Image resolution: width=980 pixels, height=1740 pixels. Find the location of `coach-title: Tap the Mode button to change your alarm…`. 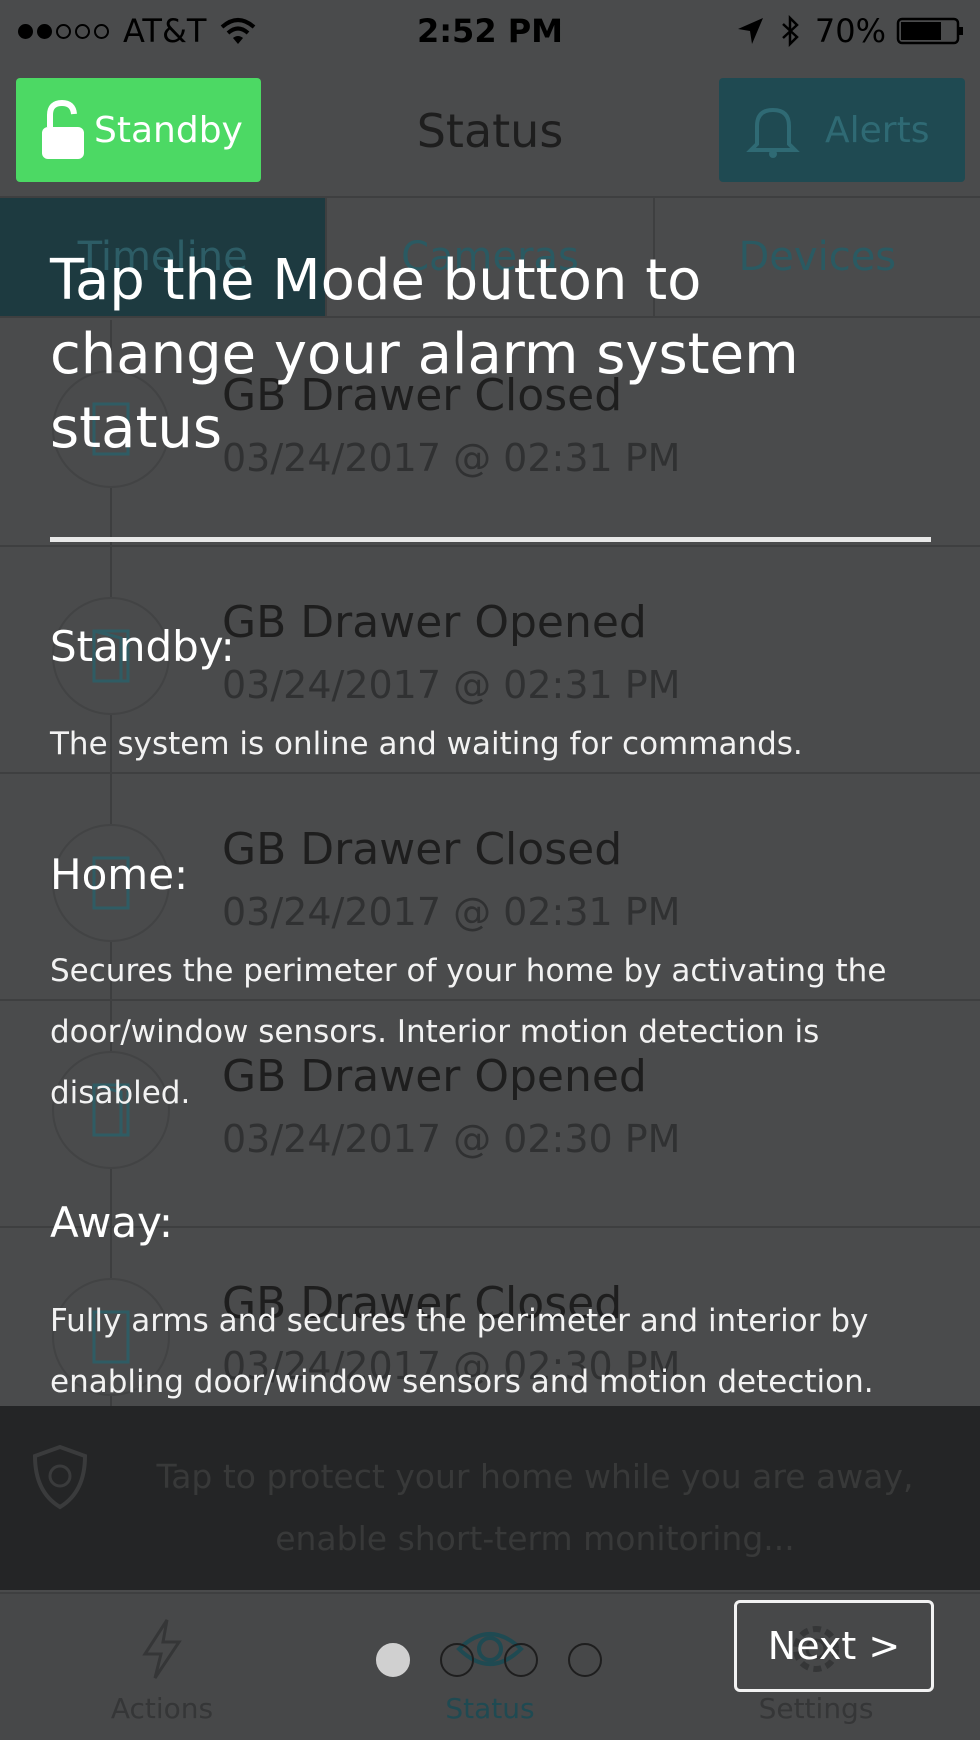

coach-title: Tap the Mode button to change your alarm… is located at coordinates (424, 354).